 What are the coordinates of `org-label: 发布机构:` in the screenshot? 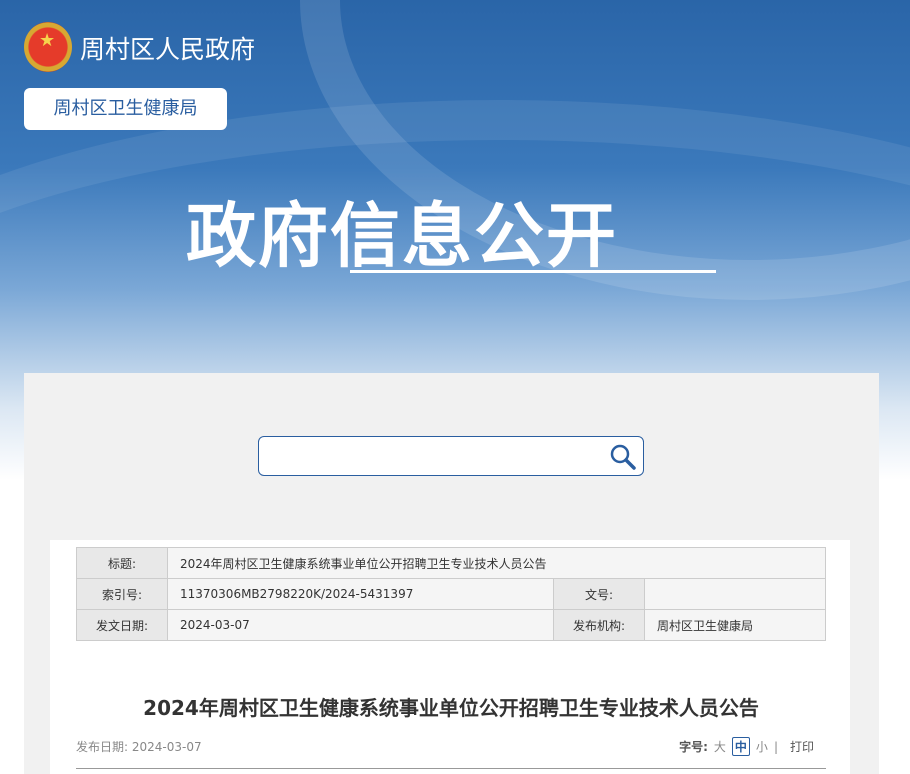 It's located at (599, 625).